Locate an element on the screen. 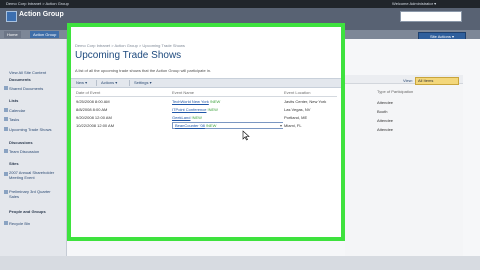 The width and height of the screenshot is (480, 270). nav-item-team-discussion: Team Discussion is located at coordinates (24, 151).